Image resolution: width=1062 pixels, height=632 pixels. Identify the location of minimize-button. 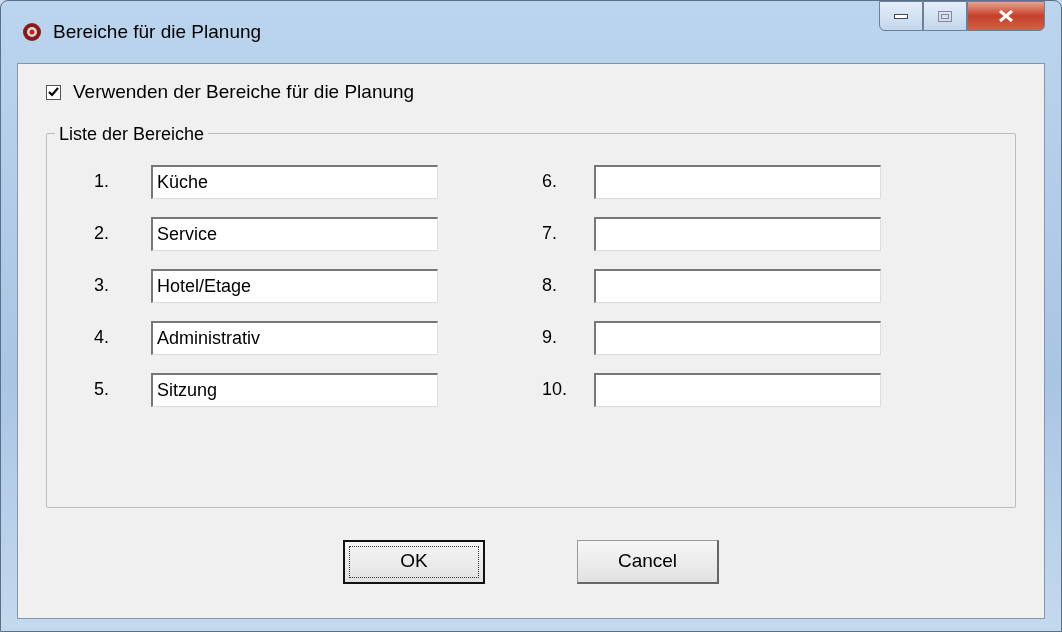
(901, 16).